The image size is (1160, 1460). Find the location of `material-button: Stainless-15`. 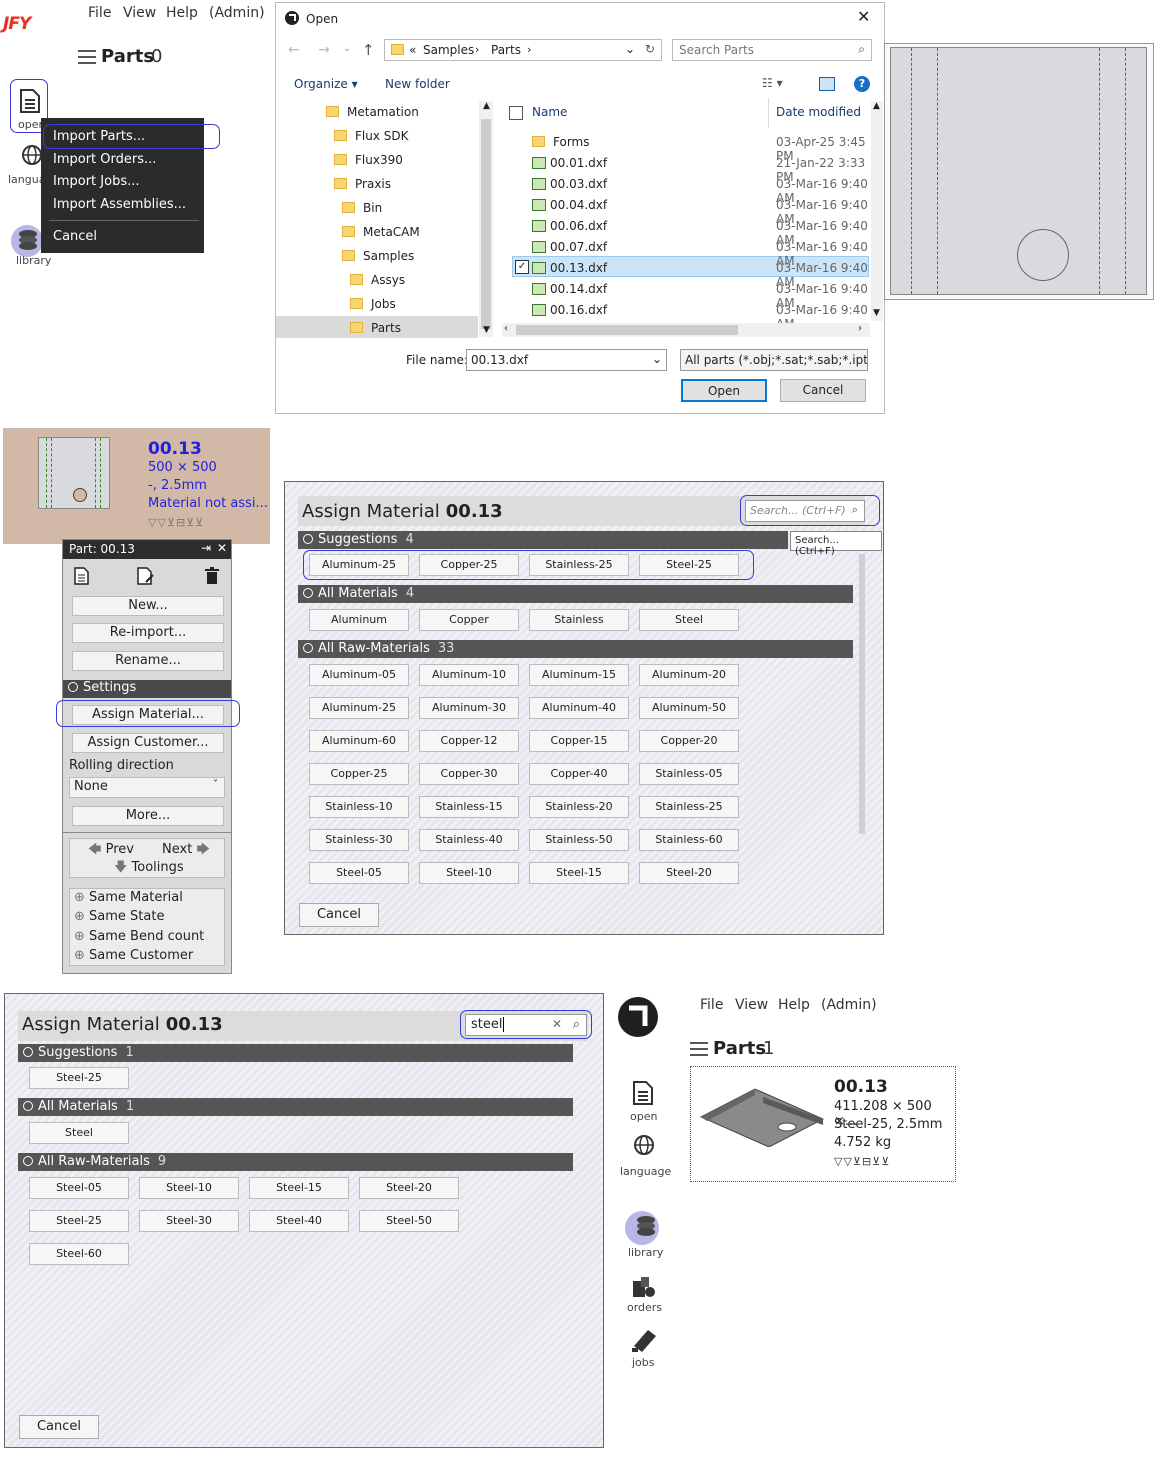

material-button: Stainless-15 is located at coordinates (469, 807).